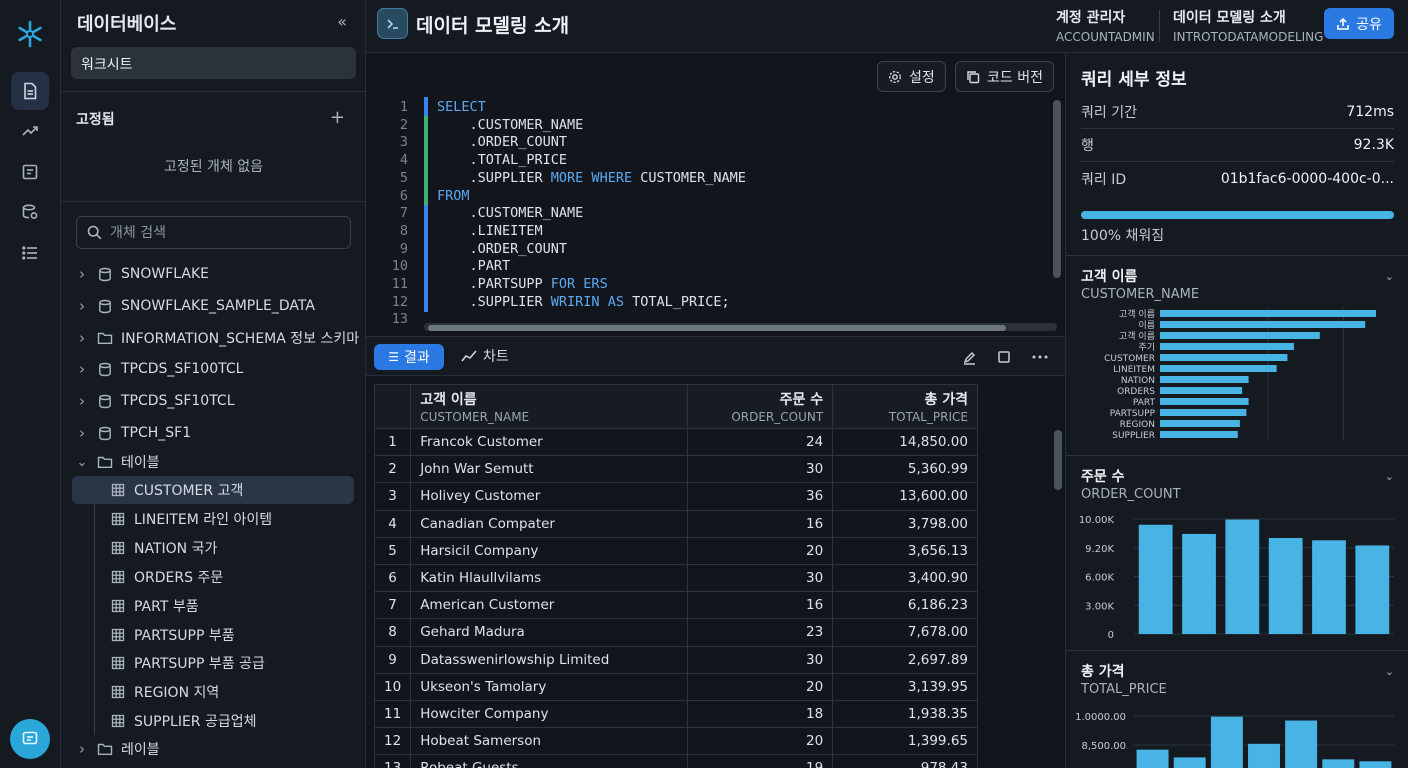 This screenshot has width=1408, height=768. Describe the element at coordinates (549, 605) in the screenshot. I see `customer-name-cell: American Customer` at that location.